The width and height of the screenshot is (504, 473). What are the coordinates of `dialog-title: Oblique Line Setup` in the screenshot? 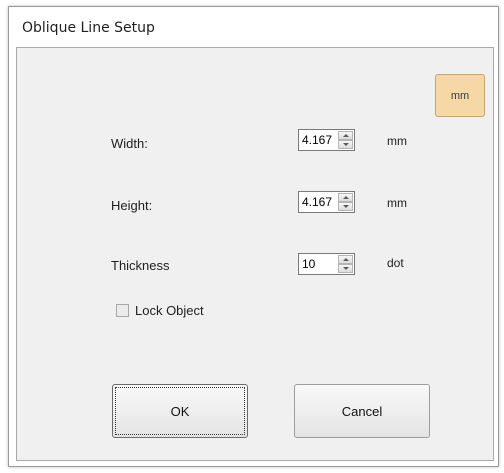 It's located at (88, 28).